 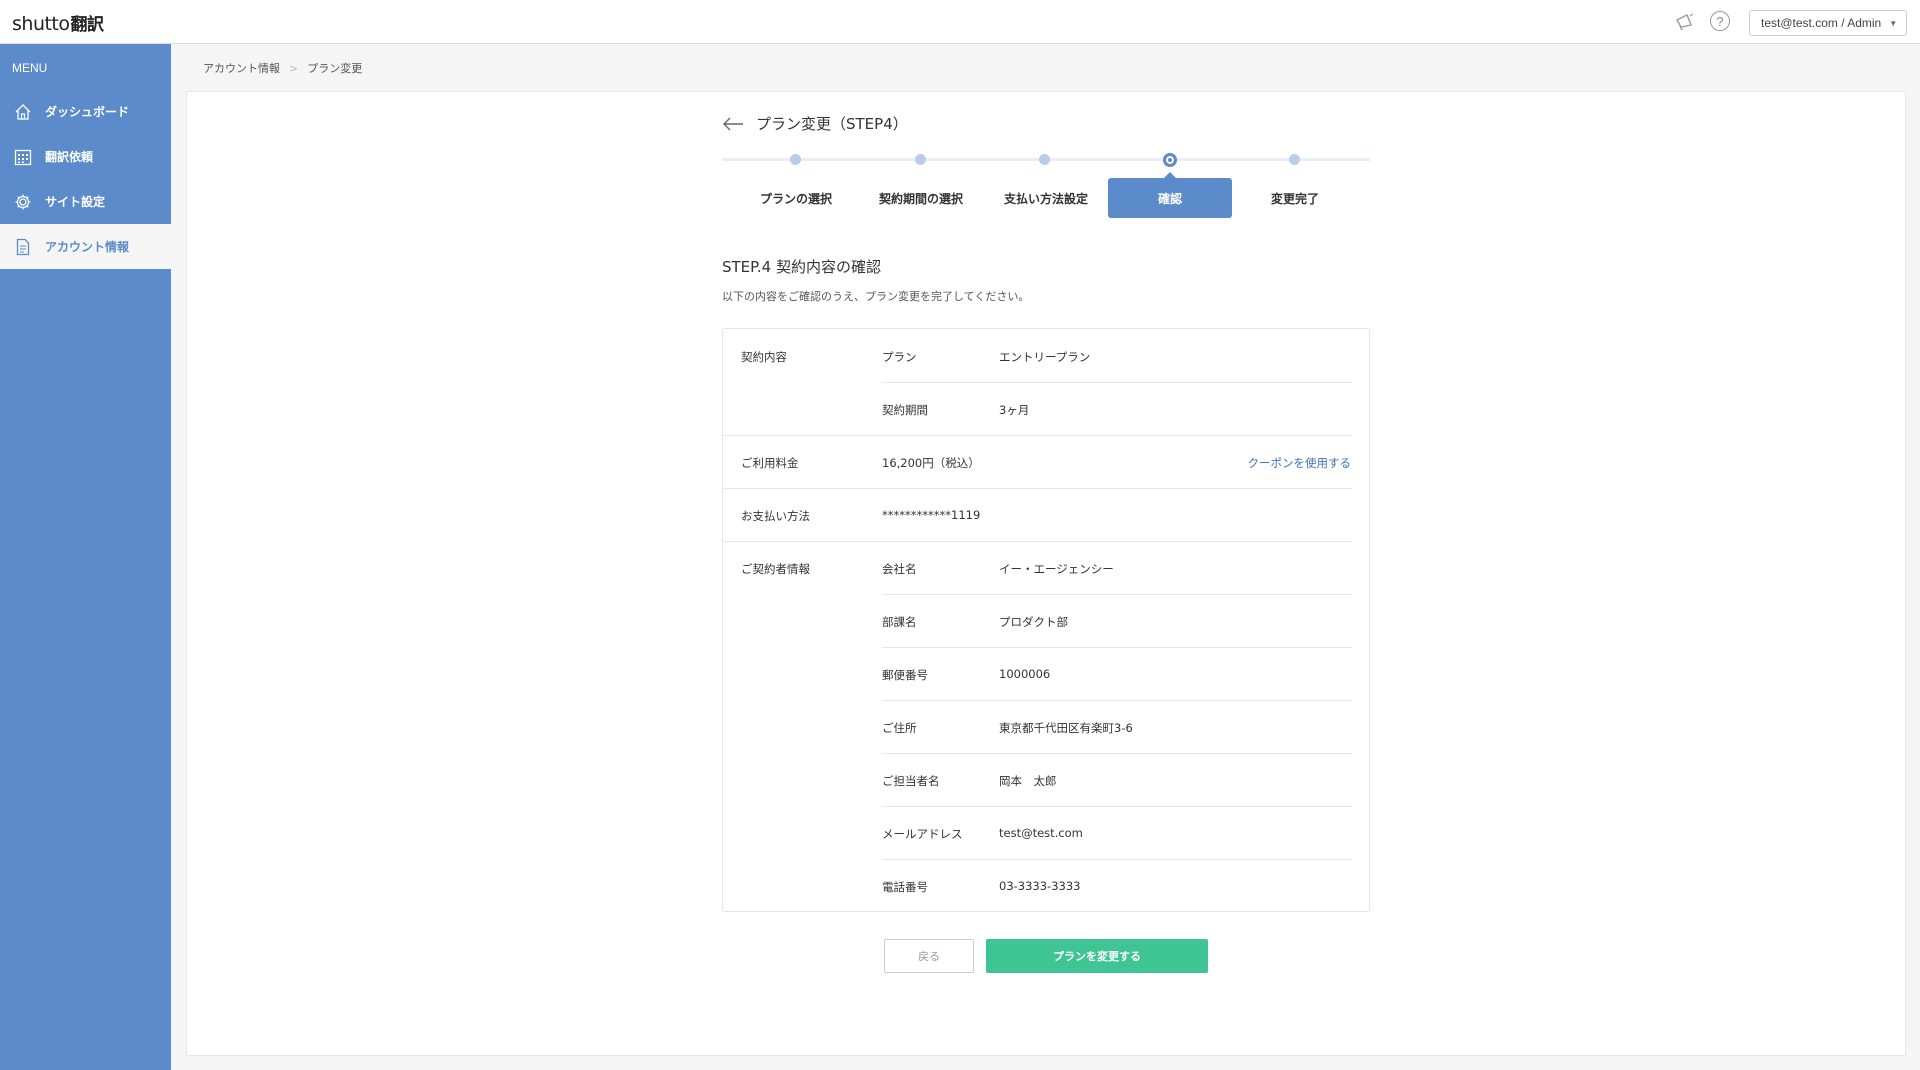 I want to click on top-header: shutto翻訳 ? test@test.com / Admin ▼, so click(x=960, y=22).